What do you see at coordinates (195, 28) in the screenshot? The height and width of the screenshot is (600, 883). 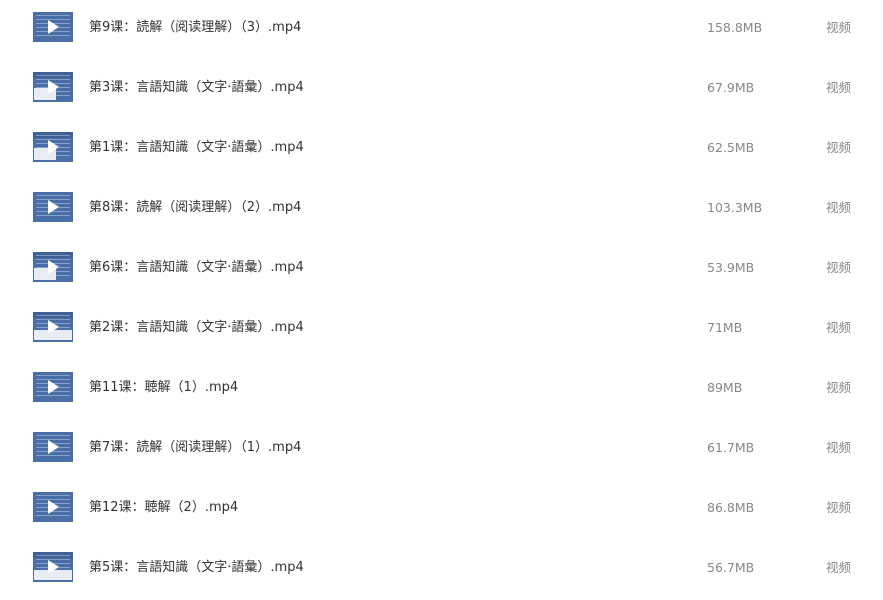 I see `file-name: 第9课：読解（阅读理解）（3）.mp4` at bounding box center [195, 28].